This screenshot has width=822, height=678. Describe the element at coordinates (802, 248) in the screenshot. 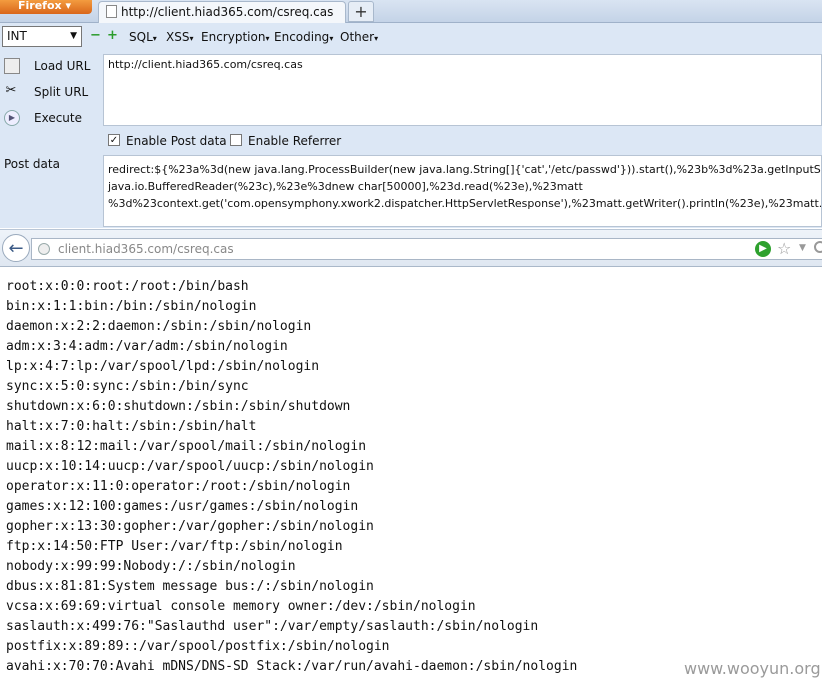

I see `history-dropdown-icon: ▼` at that location.